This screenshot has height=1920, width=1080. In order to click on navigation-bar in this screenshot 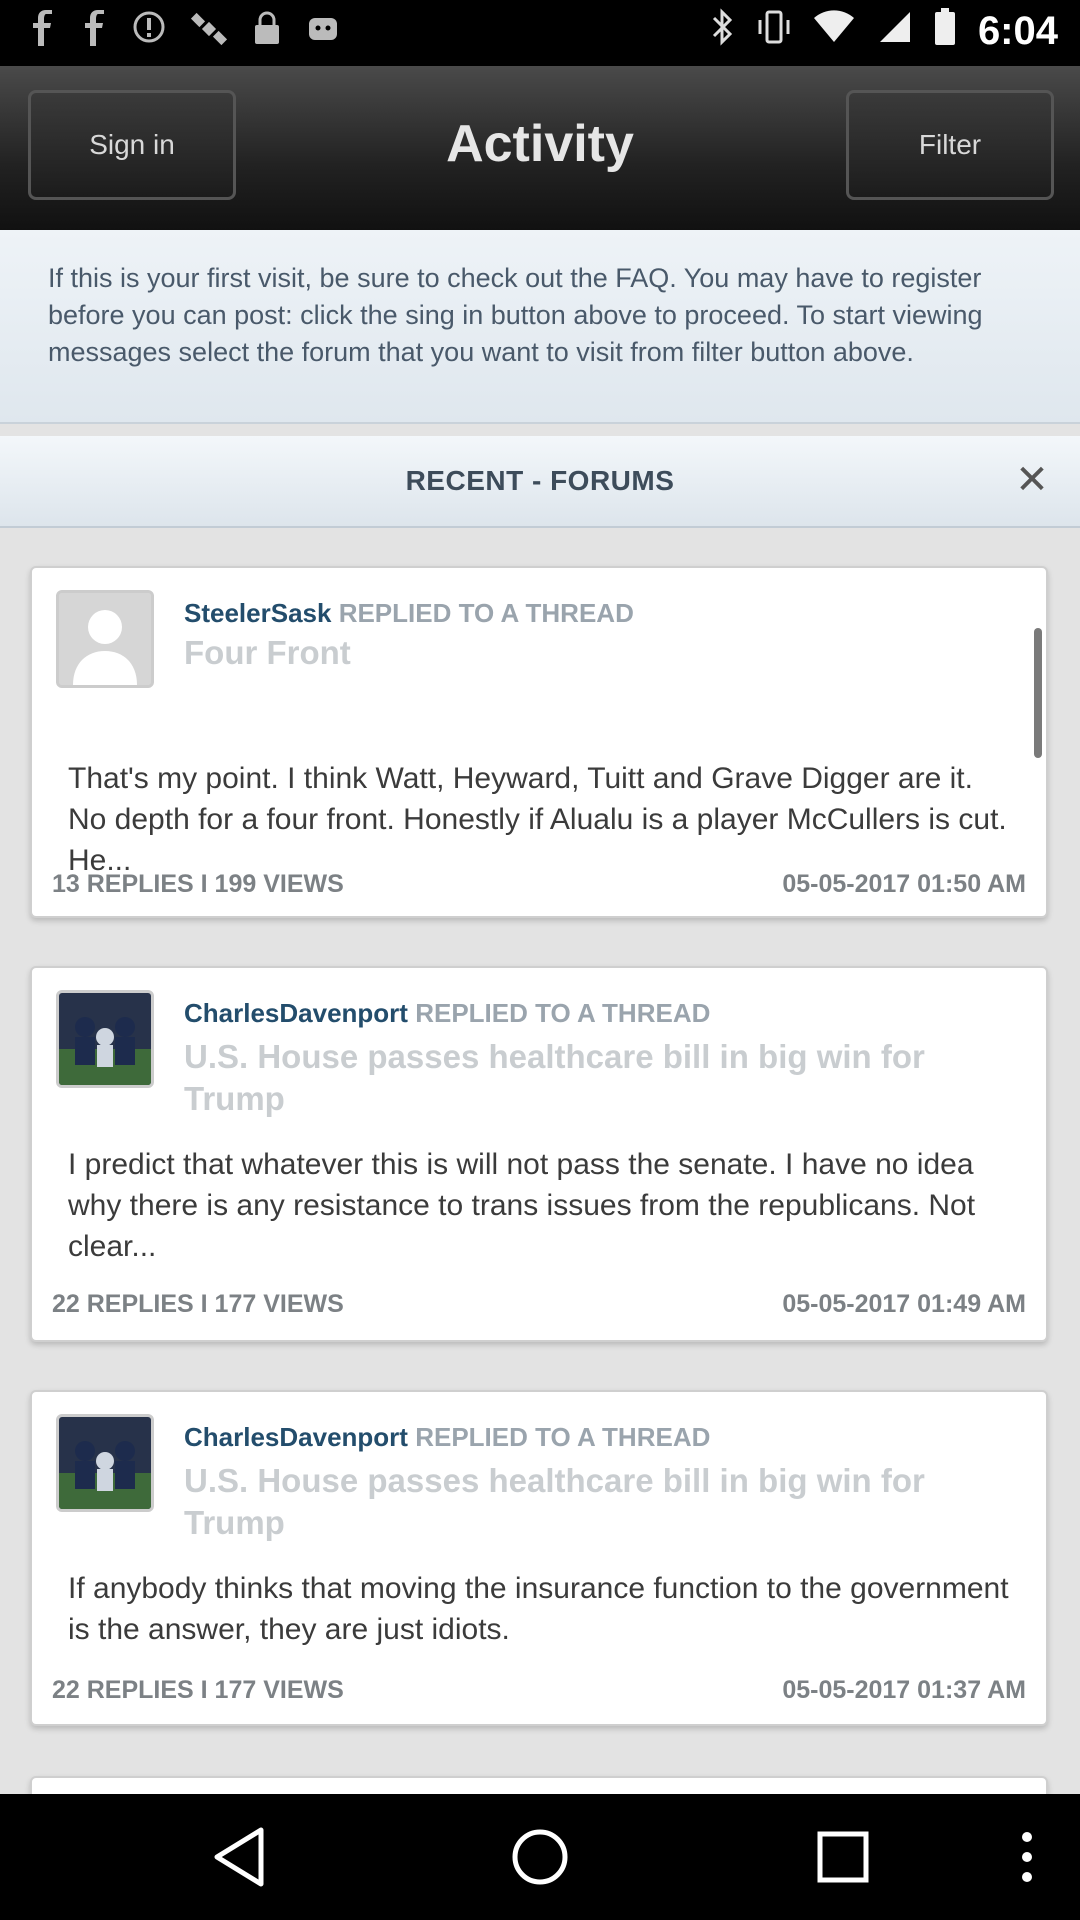, I will do `click(540, 1857)`.